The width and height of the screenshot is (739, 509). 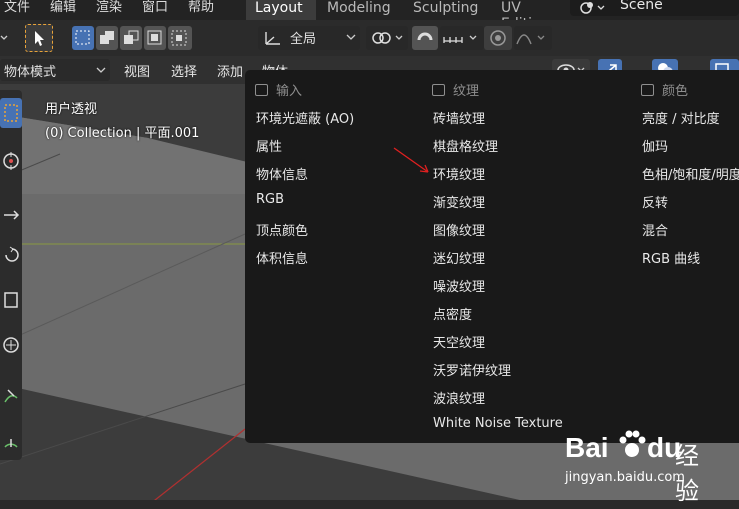 I want to click on select-invert-icon, so click(x=154, y=37).